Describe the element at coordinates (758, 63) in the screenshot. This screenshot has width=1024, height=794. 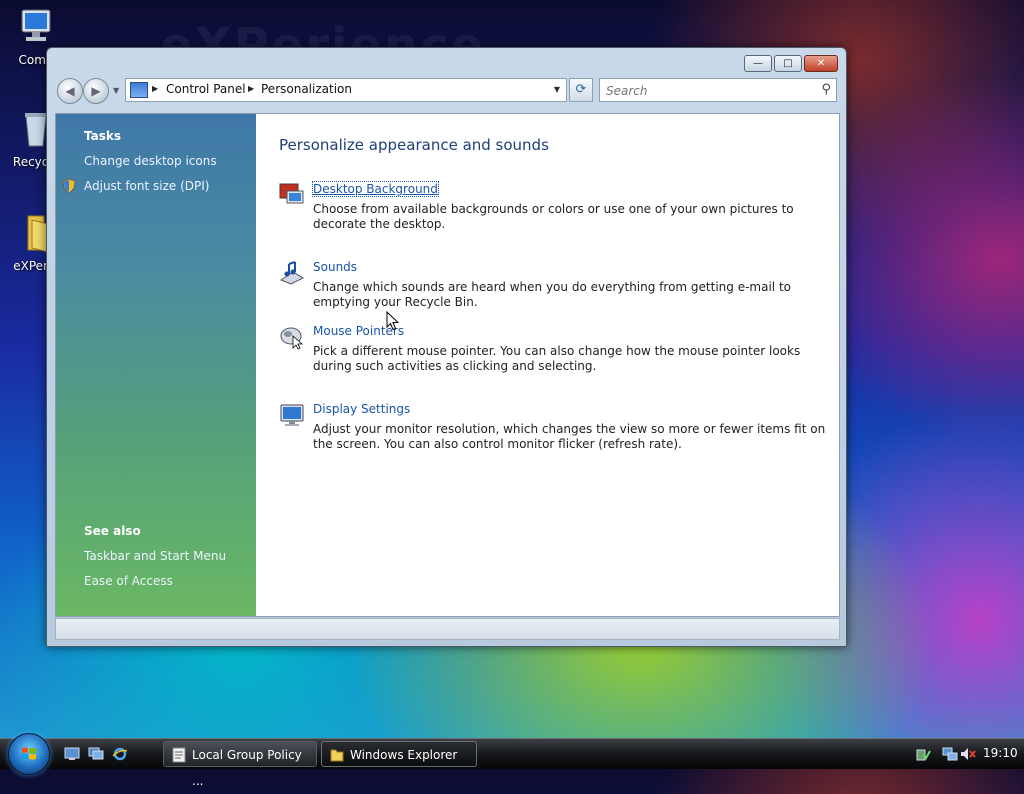
I see `minimize-button: —` at that location.